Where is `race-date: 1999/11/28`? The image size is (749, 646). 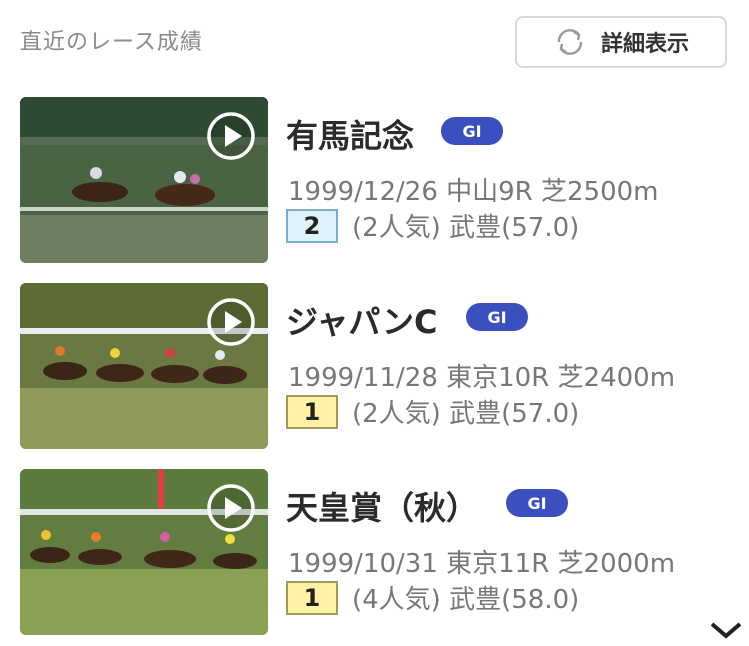
race-date: 1999/11/28 is located at coordinates (363, 378).